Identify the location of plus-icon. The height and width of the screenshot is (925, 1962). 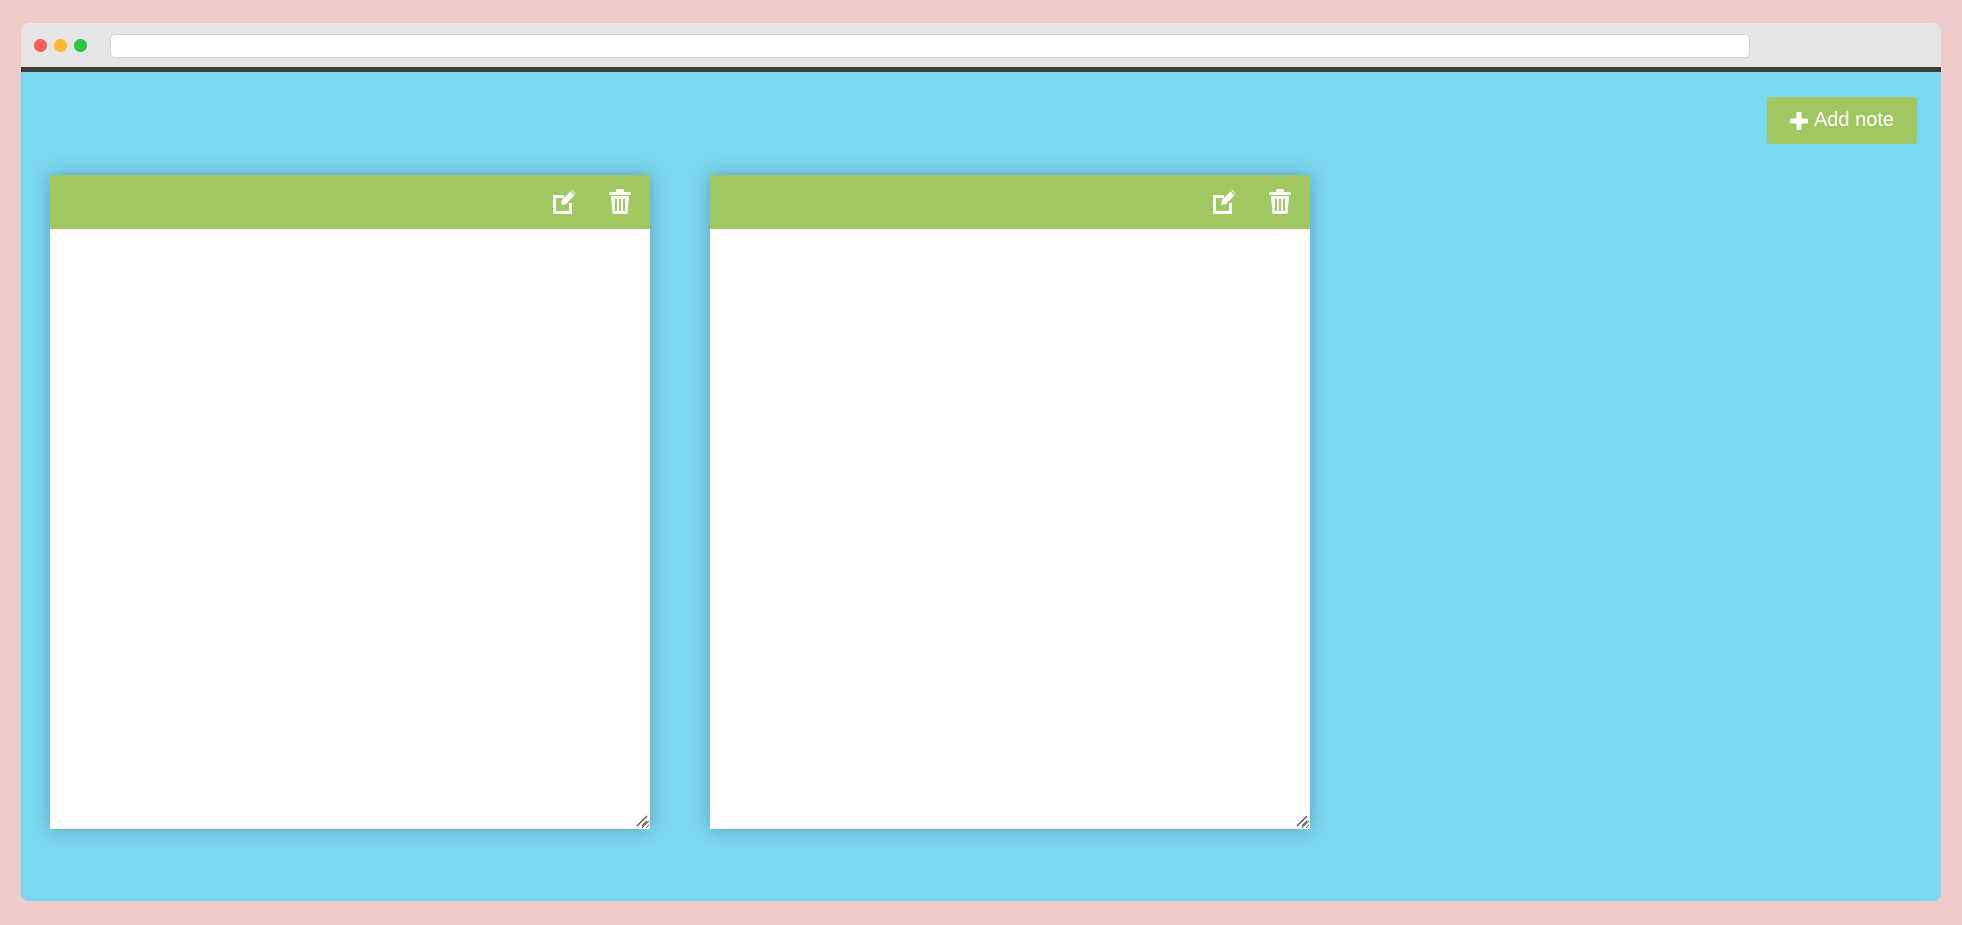
(1798, 120).